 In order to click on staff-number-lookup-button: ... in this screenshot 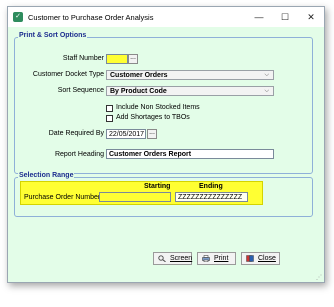, I will do `click(133, 59)`.